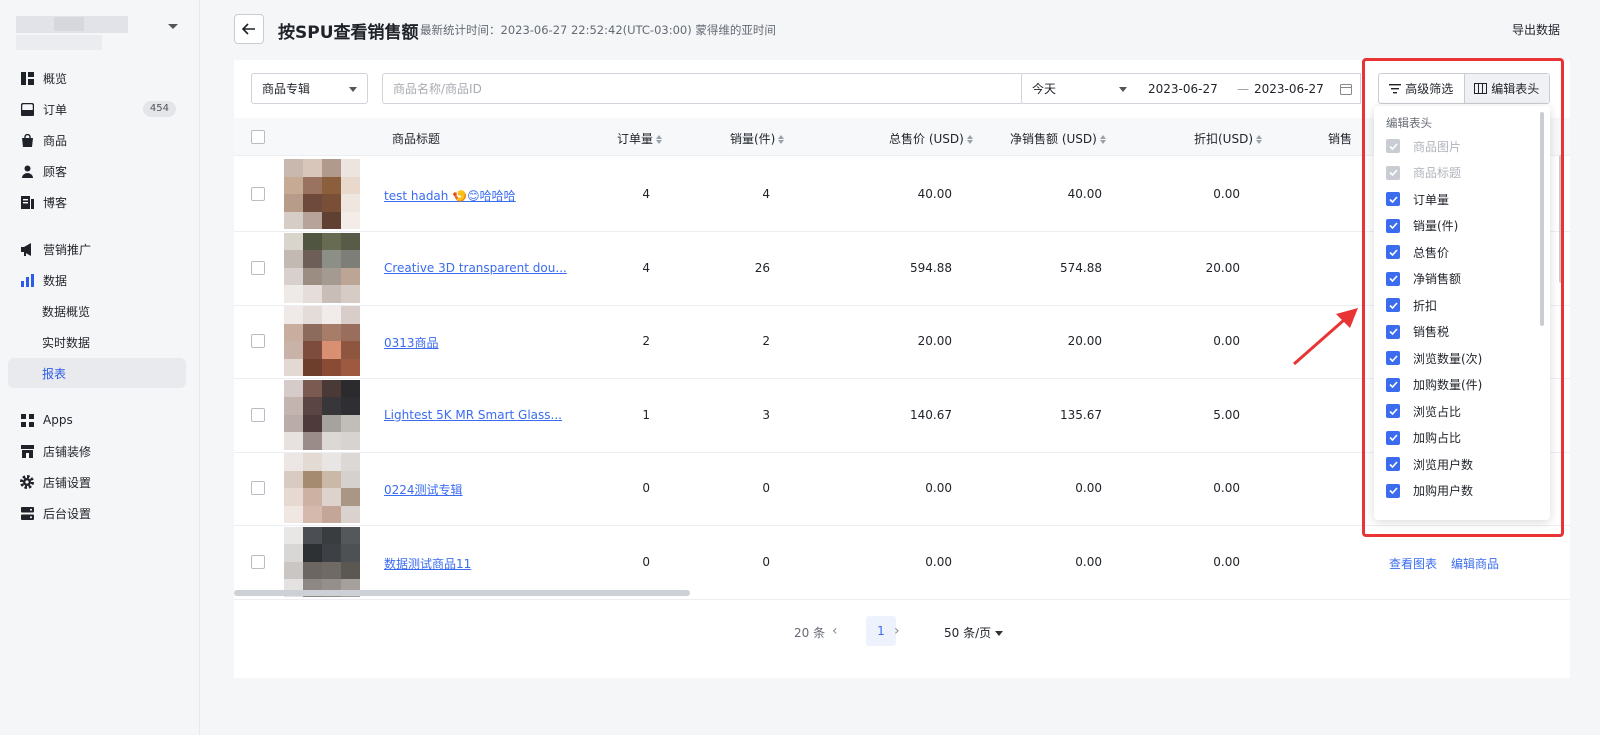  I want to click on export-data-button: 导出数据, so click(1536, 29).